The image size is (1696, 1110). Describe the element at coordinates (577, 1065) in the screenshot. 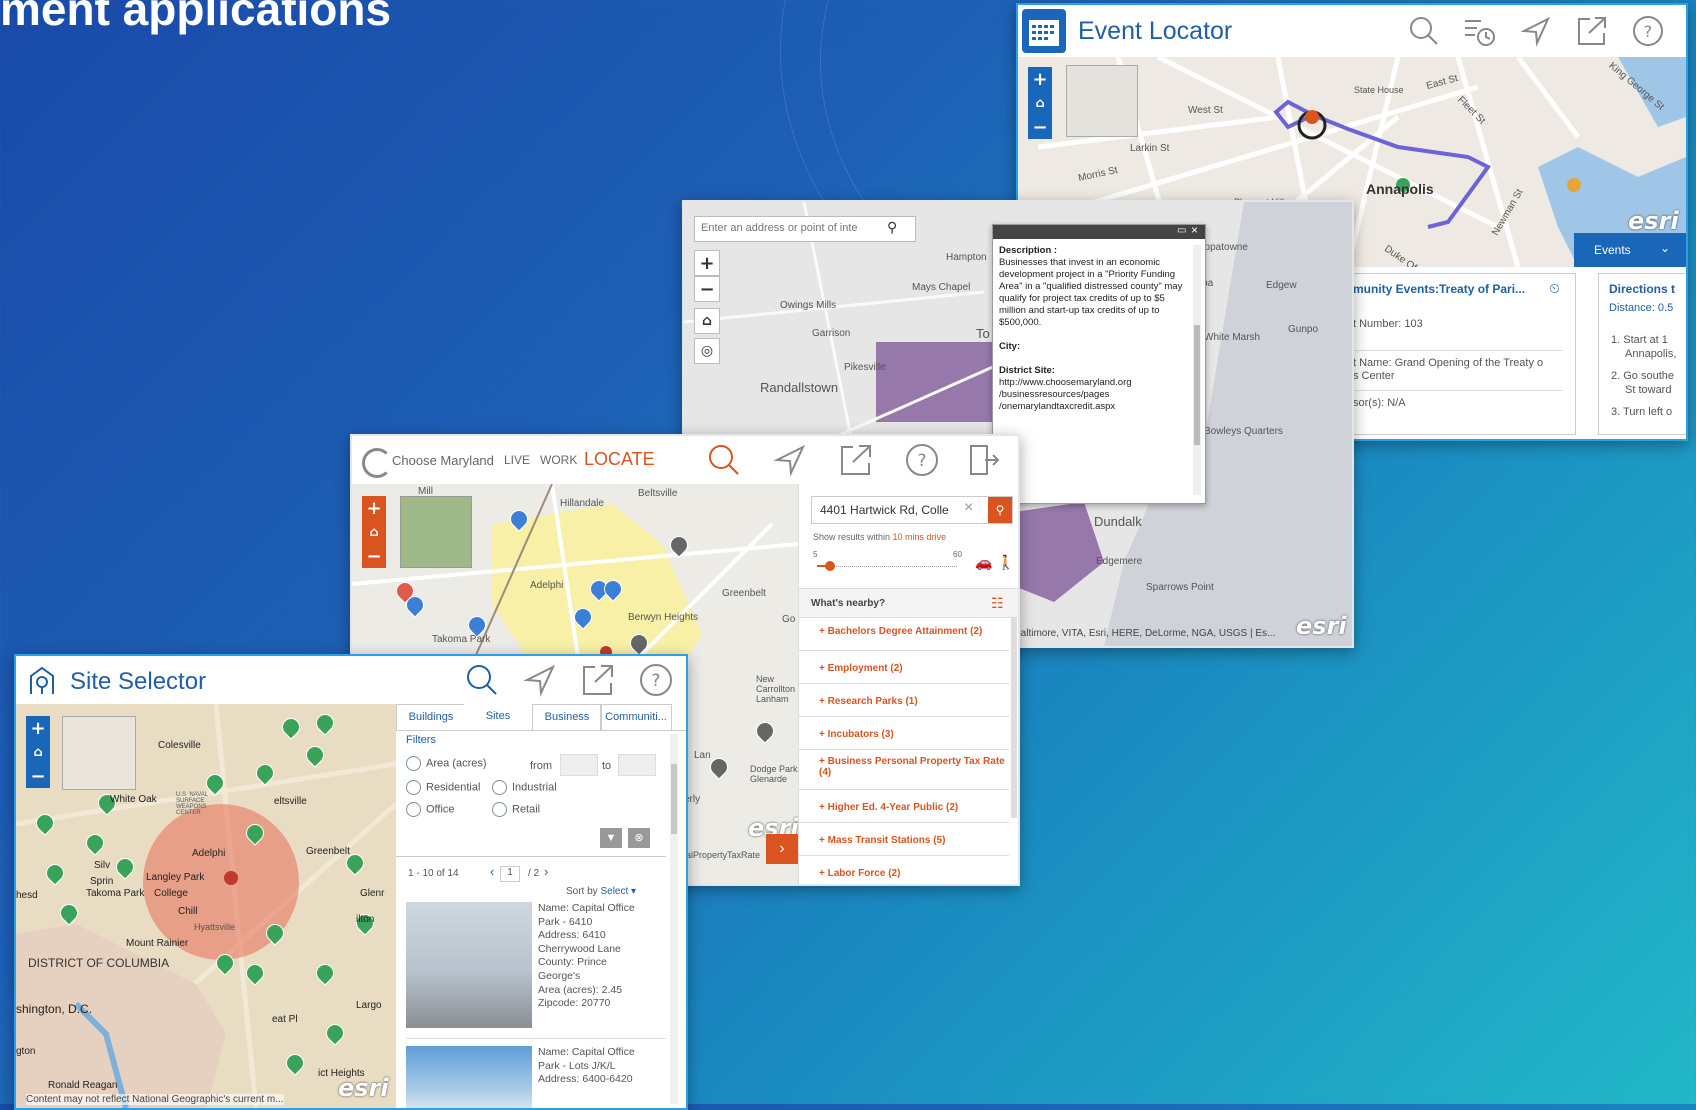

I see `result-line: Park - Lots J/K/L` at that location.